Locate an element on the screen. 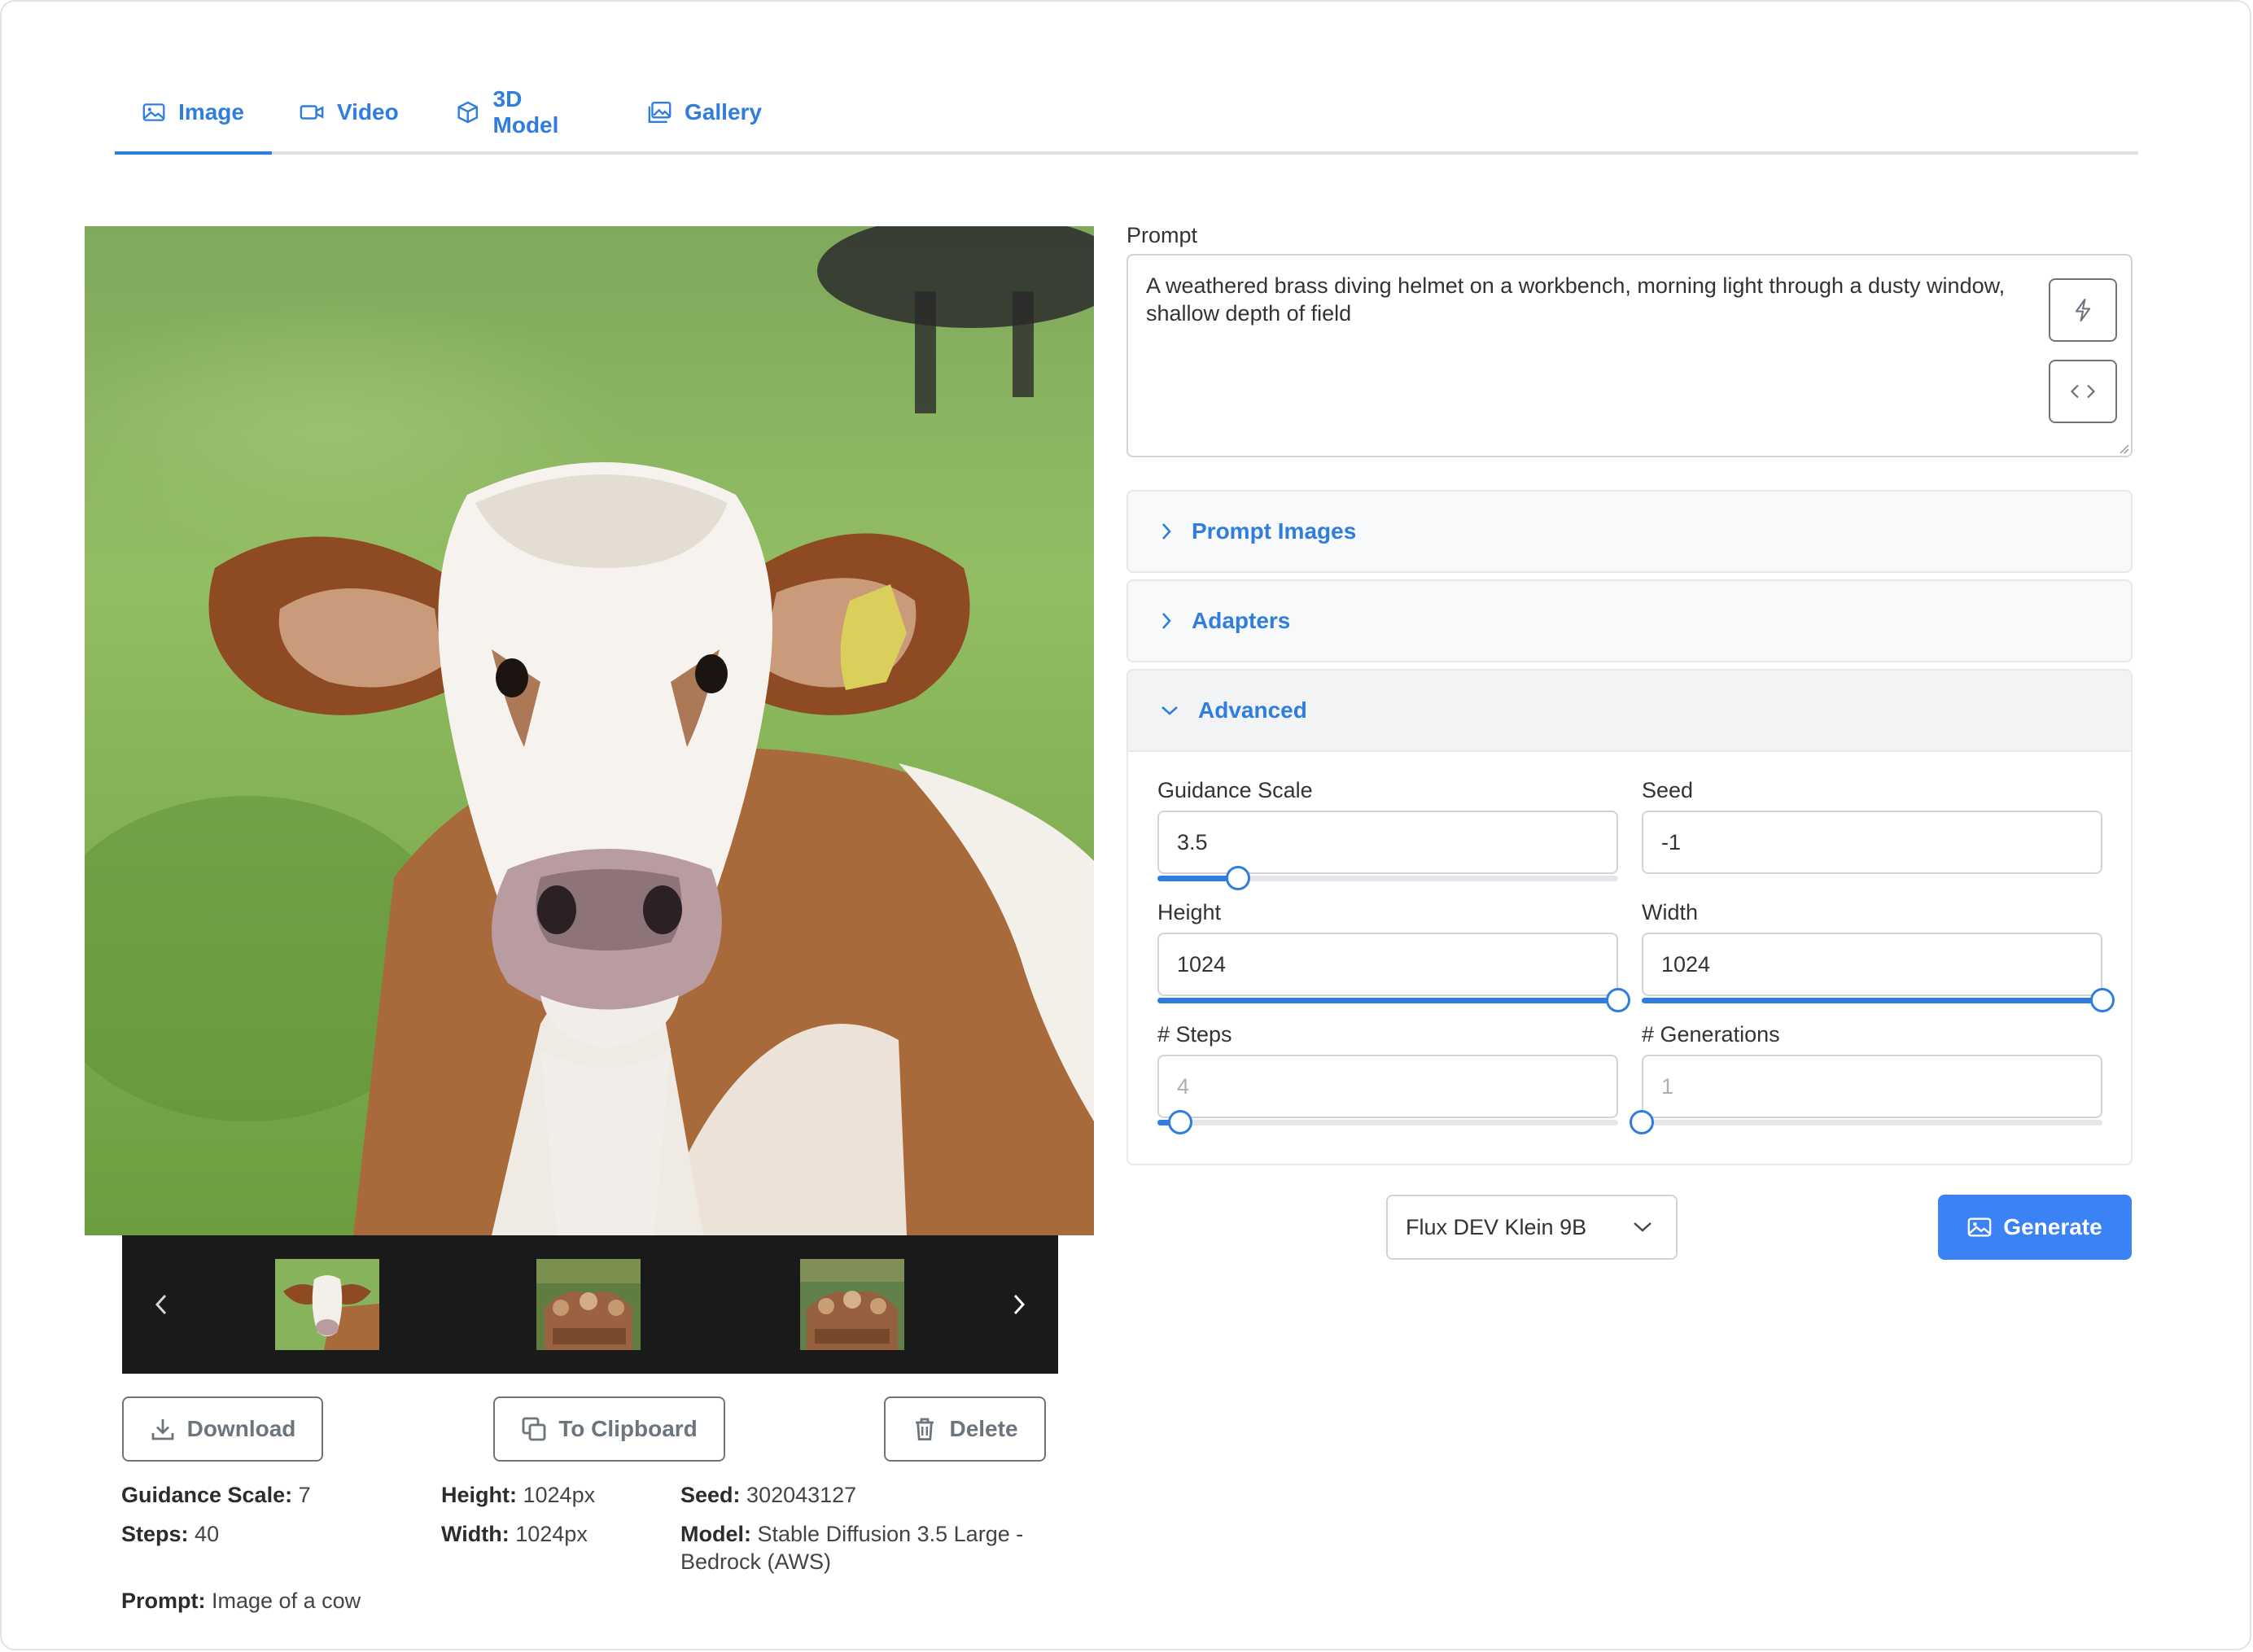 This screenshot has width=2253, height=1652. code-view-button is located at coordinates (2083, 391).